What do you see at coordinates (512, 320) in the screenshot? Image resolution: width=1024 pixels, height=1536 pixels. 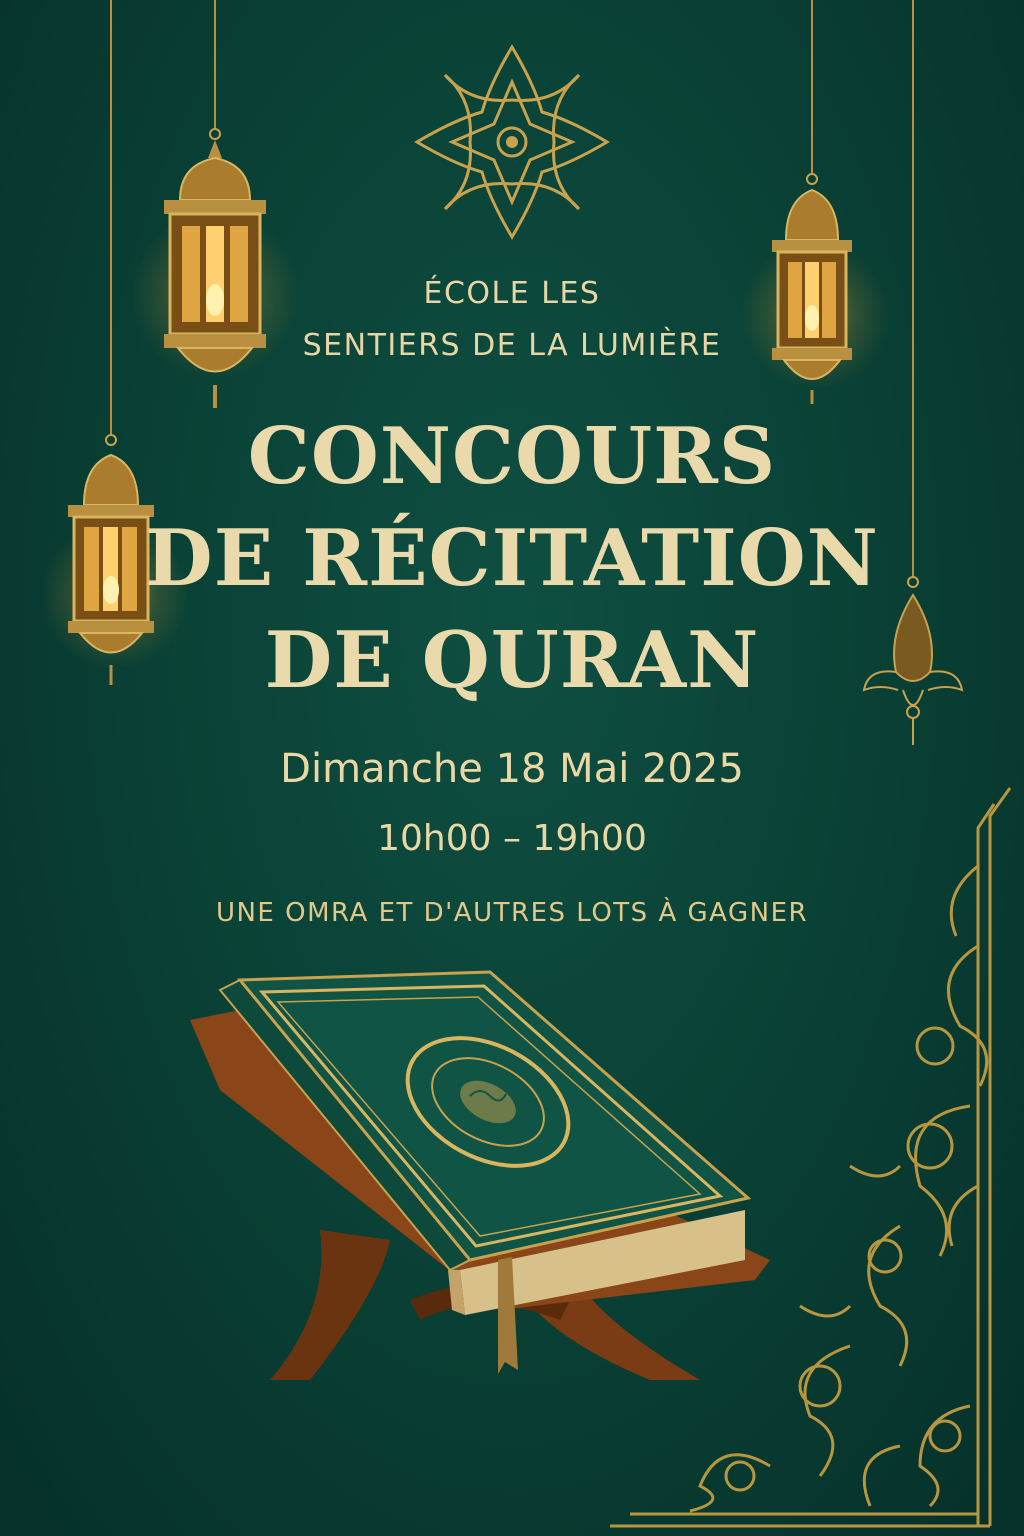 I see `school-name: ÉCOLE LES SENTIERS DE LA LUMIÈRE` at bounding box center [512, 320].